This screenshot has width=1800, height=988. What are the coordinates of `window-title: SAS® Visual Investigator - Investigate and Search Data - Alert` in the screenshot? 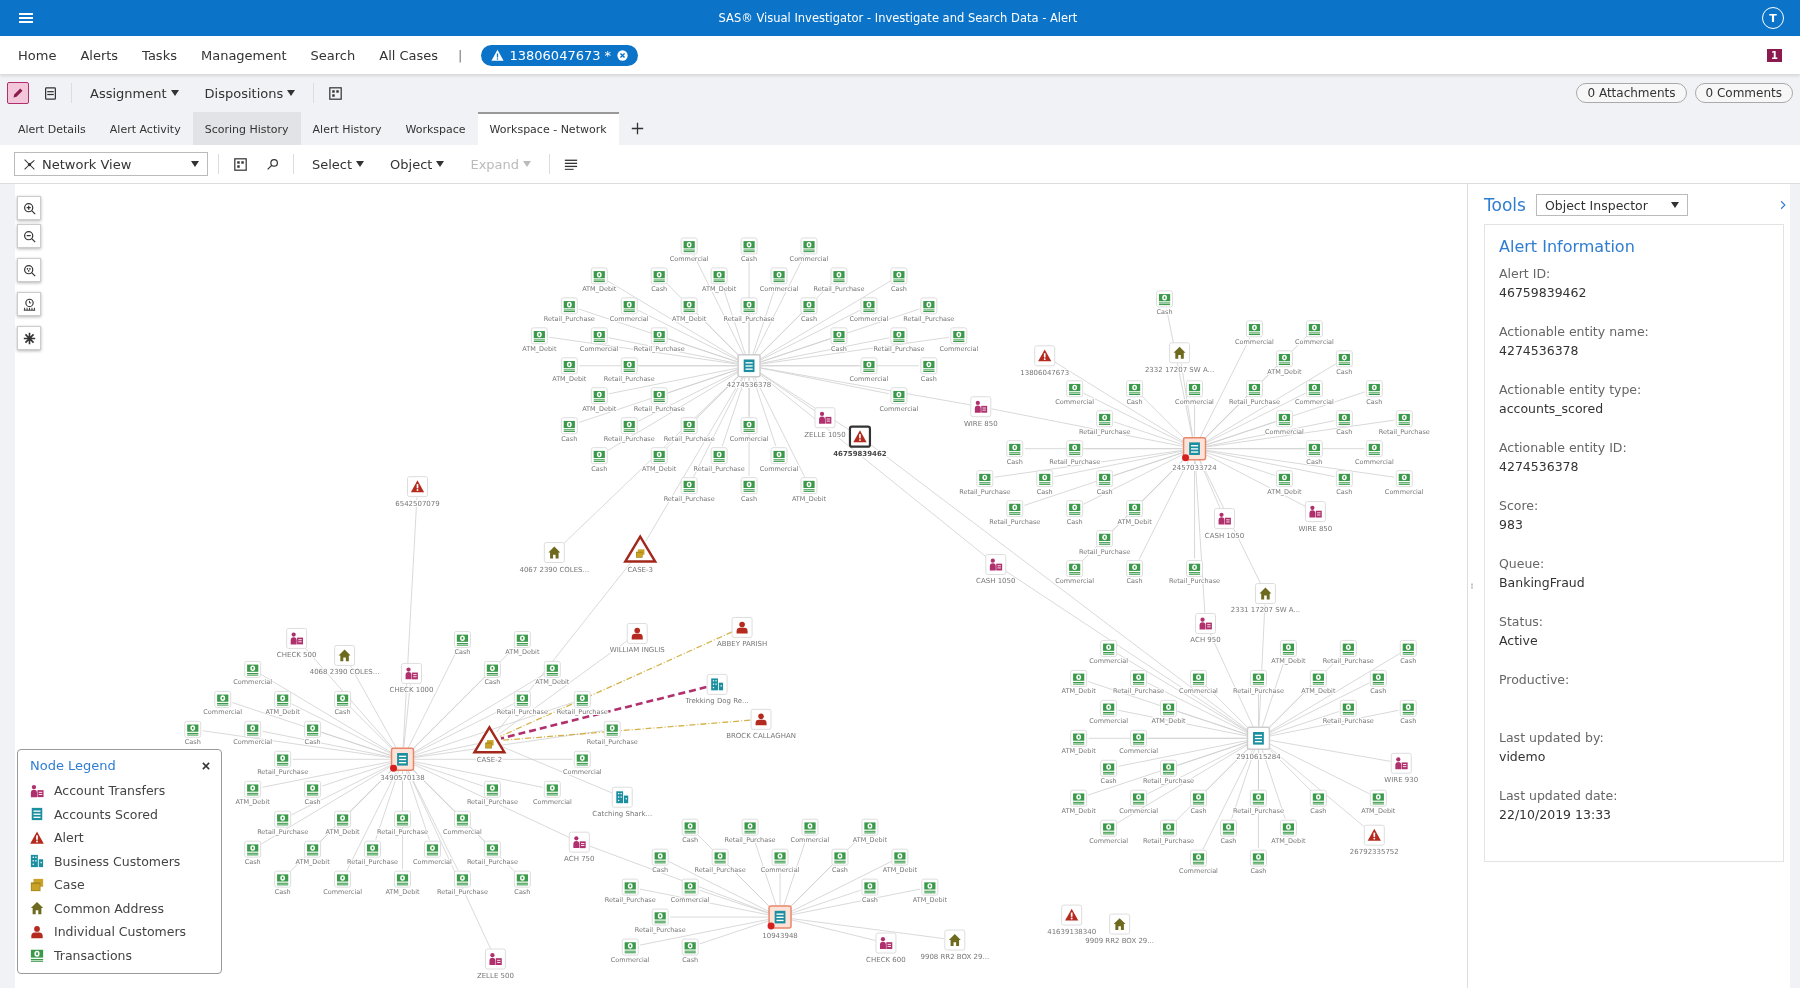 It's located at (898, 18).